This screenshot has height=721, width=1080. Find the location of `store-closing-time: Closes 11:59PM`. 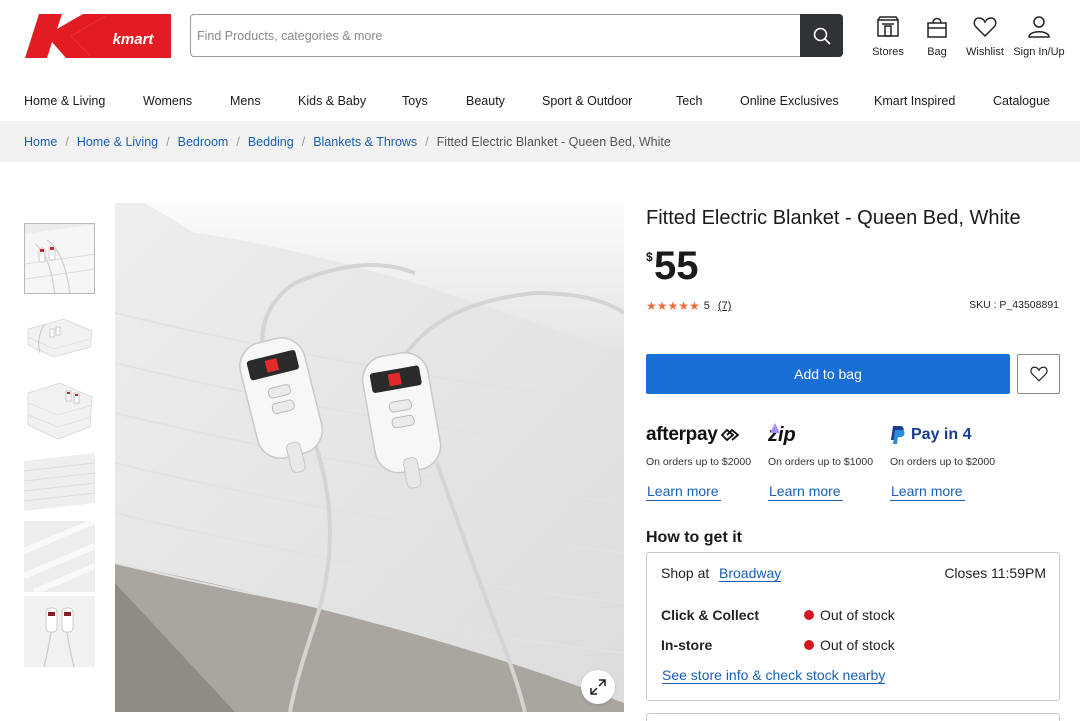

store-closing-time: Closes 11:59PM is located at coordinates (995, 573).